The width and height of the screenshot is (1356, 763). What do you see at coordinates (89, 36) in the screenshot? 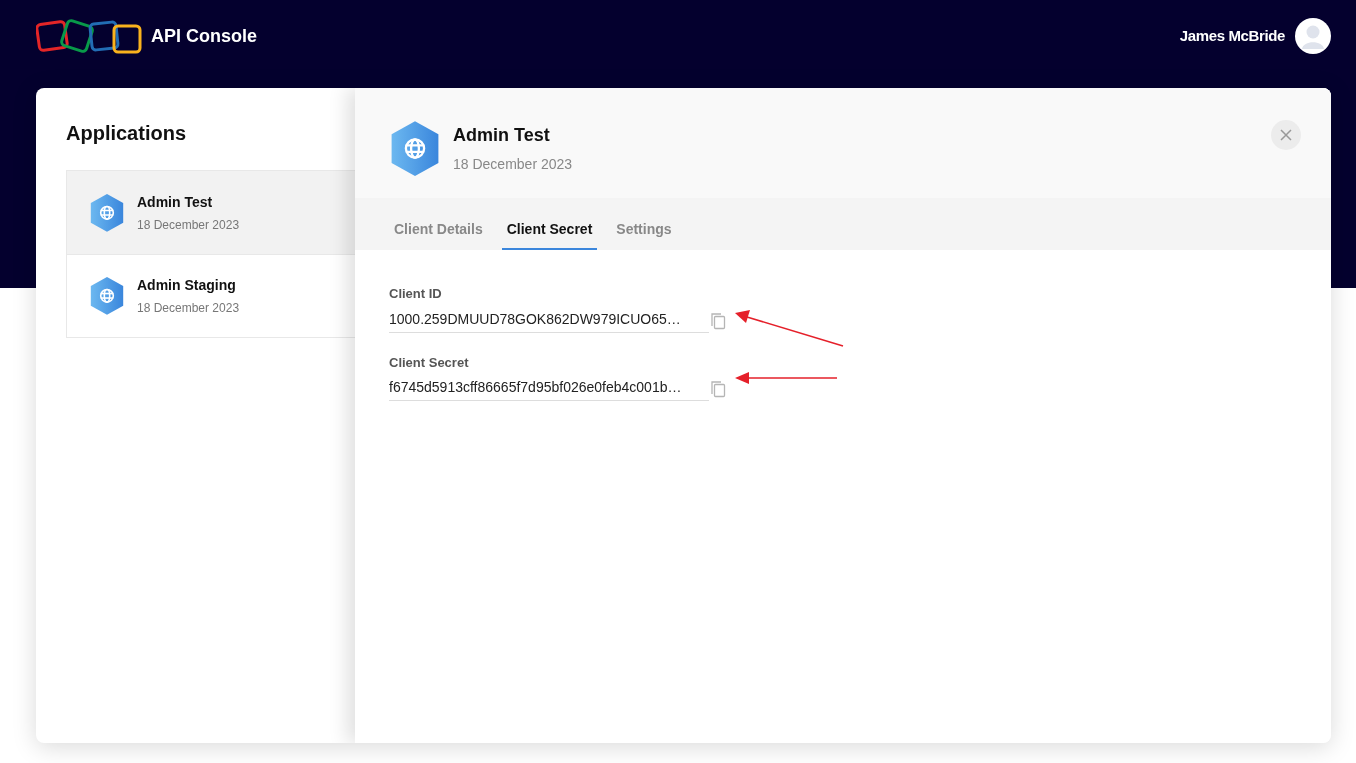
I see `logo-icon` at bounding box center [89, 36].